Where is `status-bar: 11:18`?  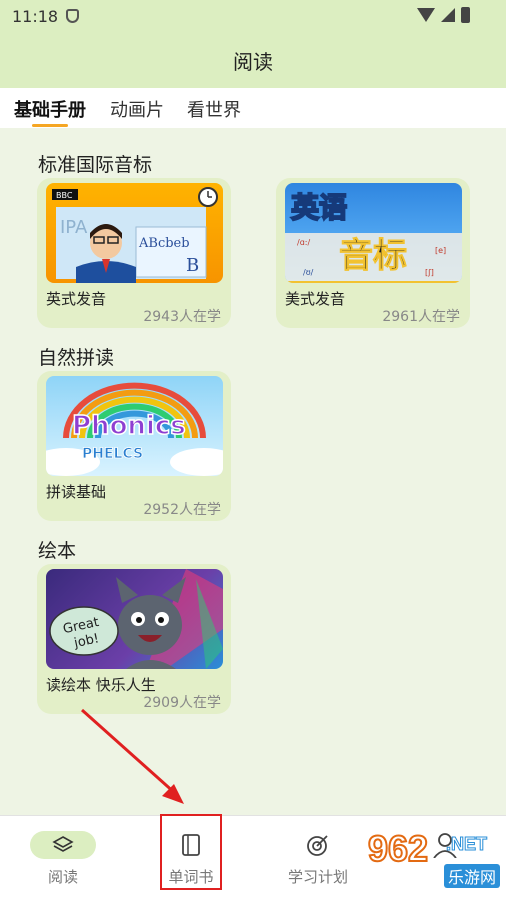 status-bar: 11:18 is located at coordinates (253, 16).